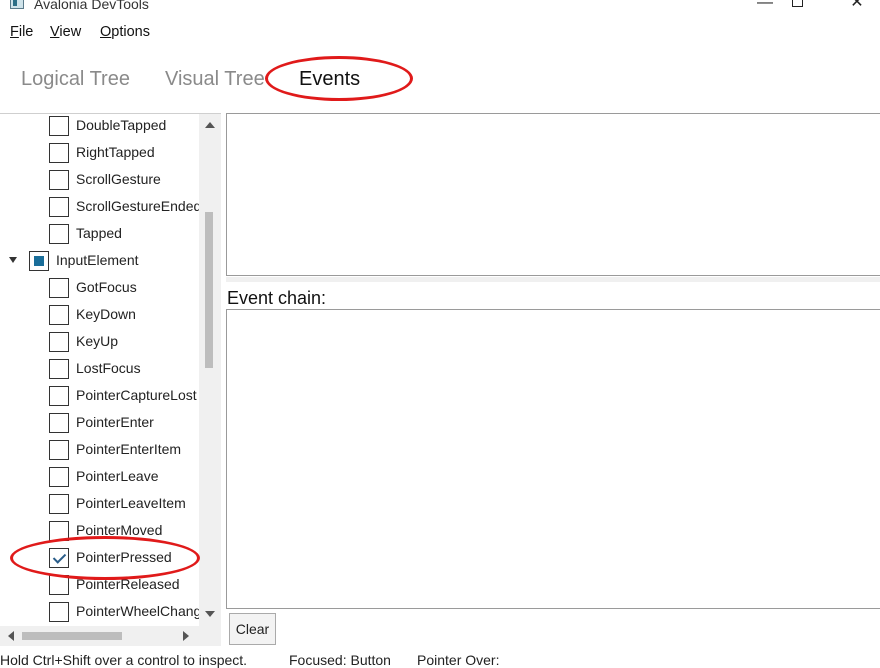  I want to click on tree-item-label: InputElement, so click(97, 260).